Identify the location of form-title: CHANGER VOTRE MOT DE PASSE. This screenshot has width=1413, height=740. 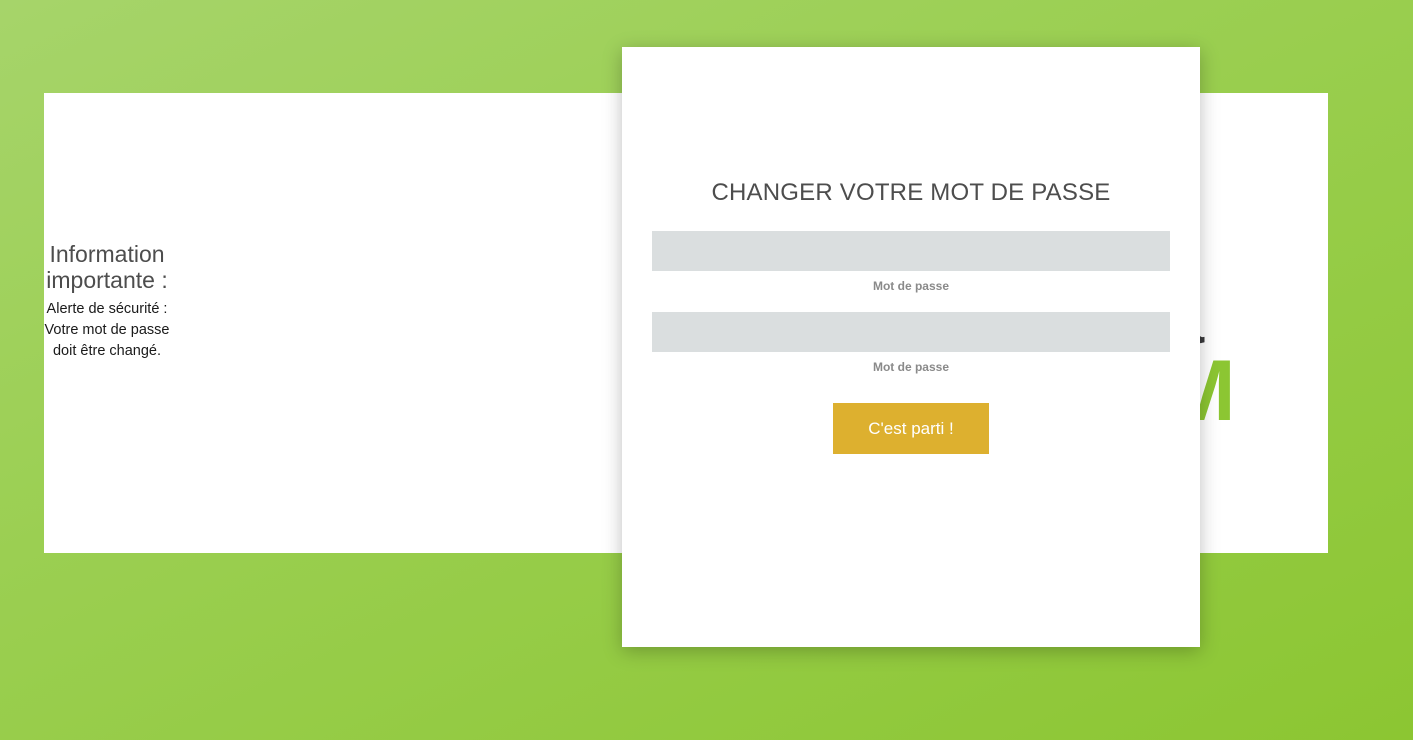
(911, 192).